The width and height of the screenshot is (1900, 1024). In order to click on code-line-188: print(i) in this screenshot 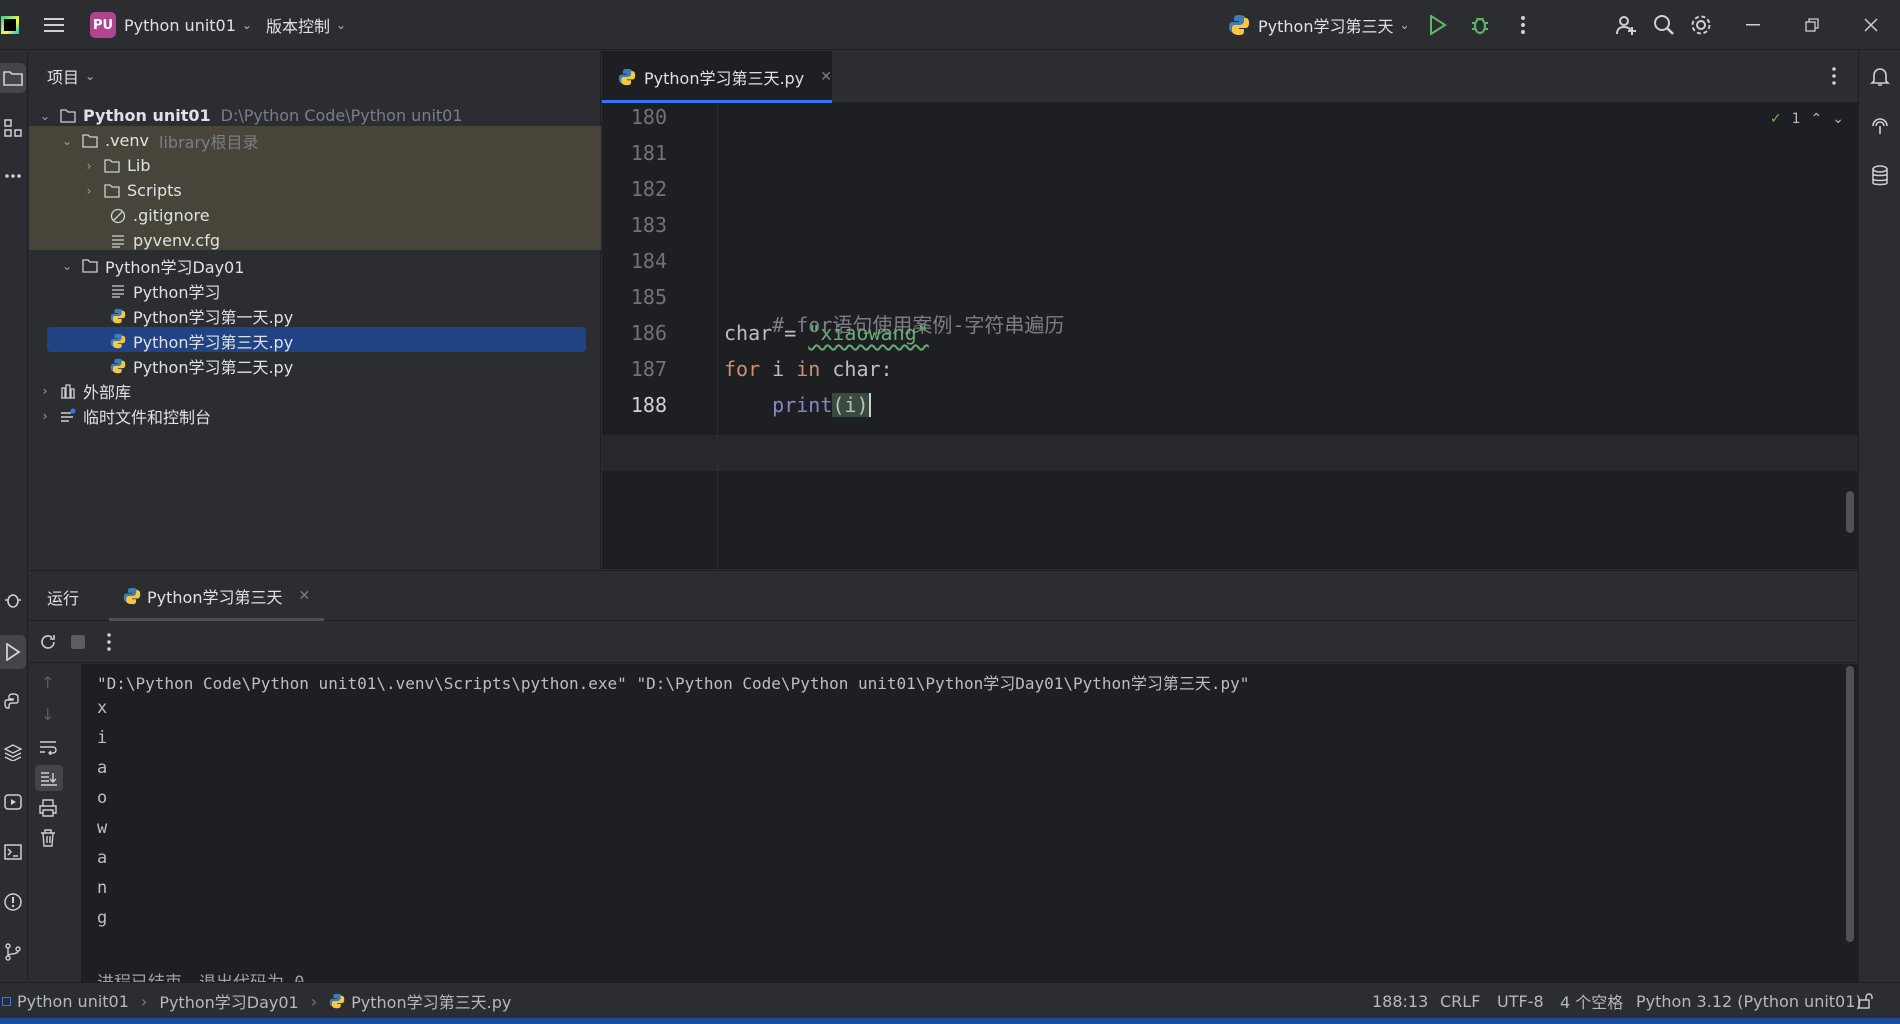, I will do `click(797, 405)`.